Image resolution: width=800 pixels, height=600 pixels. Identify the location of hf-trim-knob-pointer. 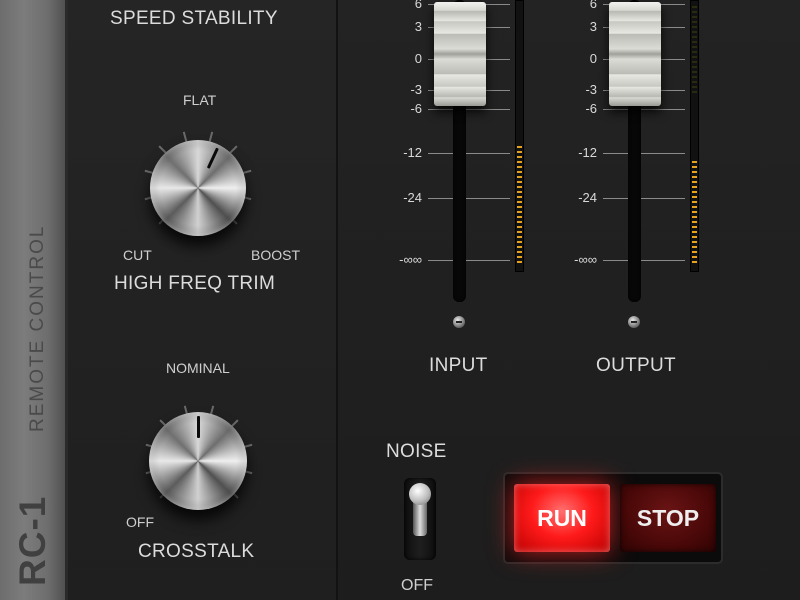
(212, 158).